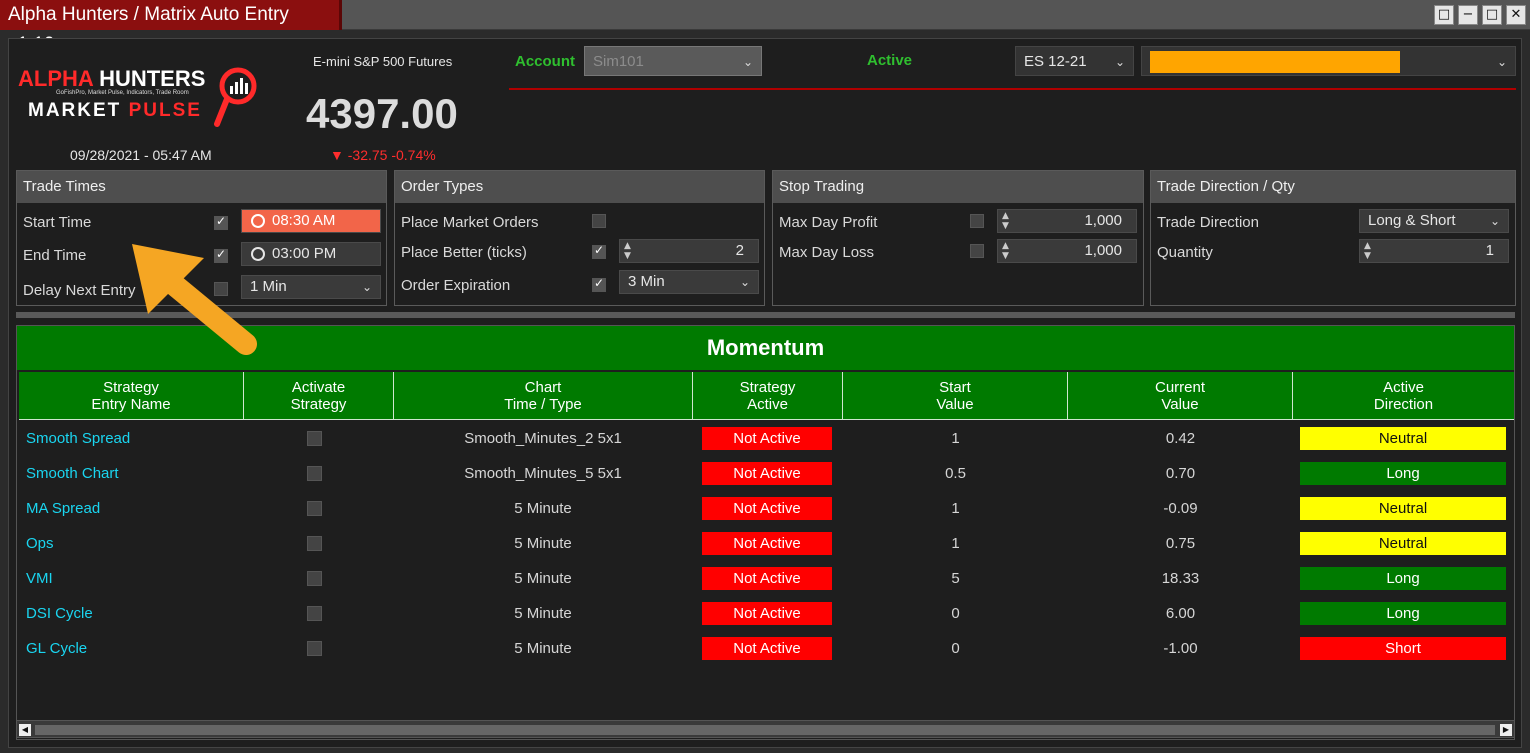  What do you see at coordinates (1434, 251) in the screenshot?
I see `quantity-stepper: ▲ ▼ 1` at bounding box center [1434, 251].